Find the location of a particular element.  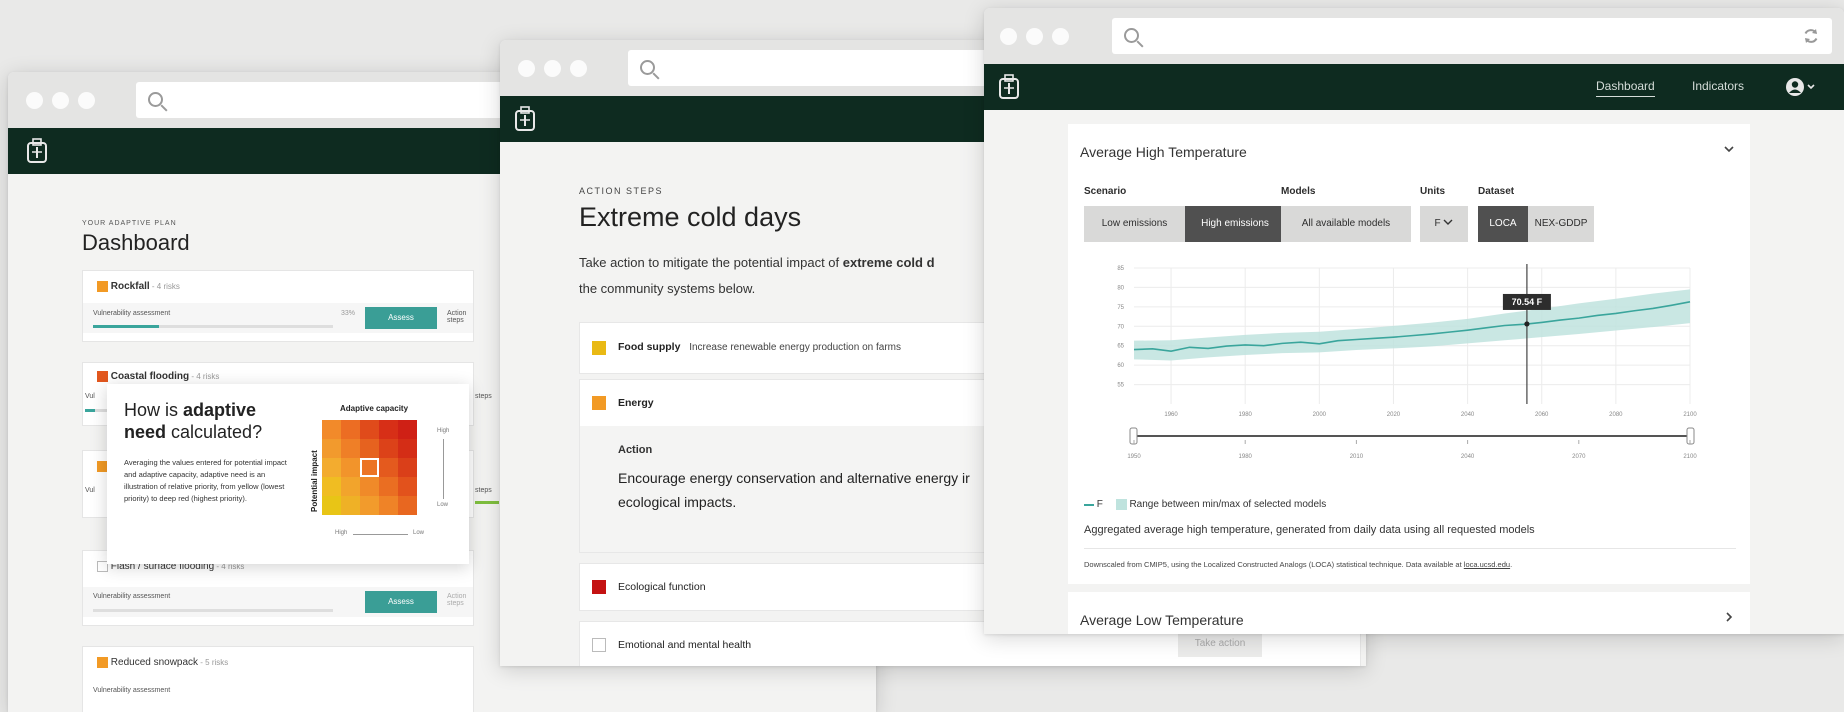

units-label: Units is located at coordinates (1432, 191).